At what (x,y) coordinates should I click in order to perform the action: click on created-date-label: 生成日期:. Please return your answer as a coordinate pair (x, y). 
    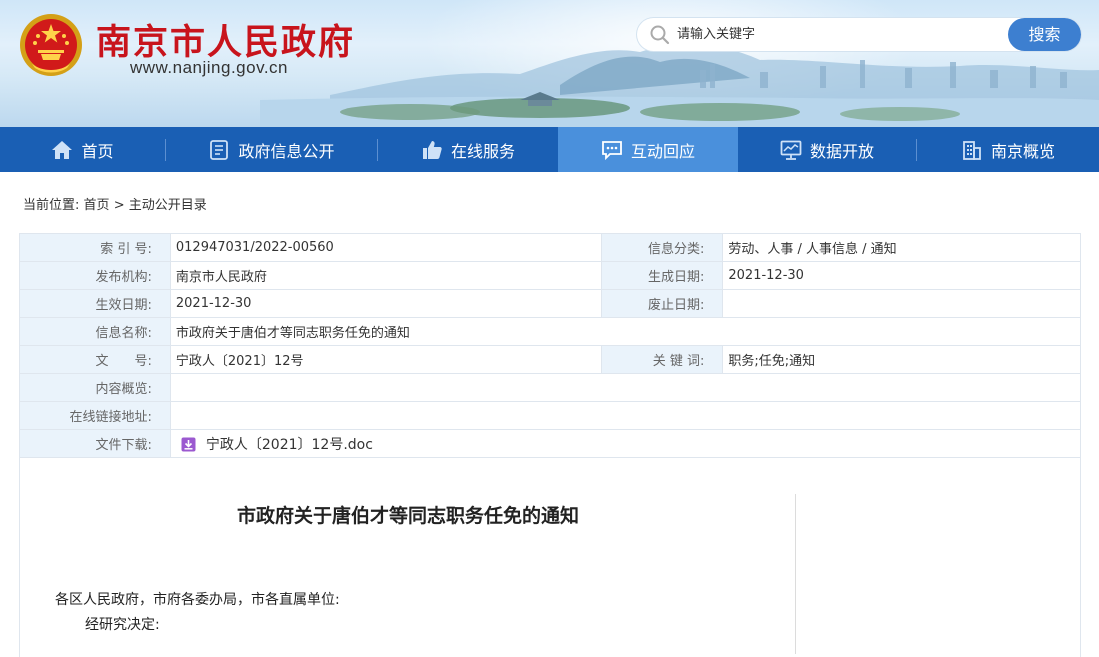
    Looking at the image, I should click on (662, 275).